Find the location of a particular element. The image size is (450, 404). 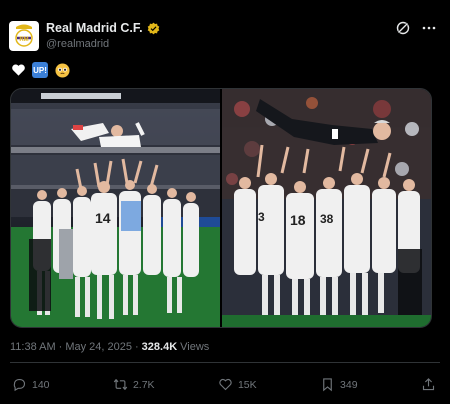

like-button: 15K is located at coordinates (237, 384).